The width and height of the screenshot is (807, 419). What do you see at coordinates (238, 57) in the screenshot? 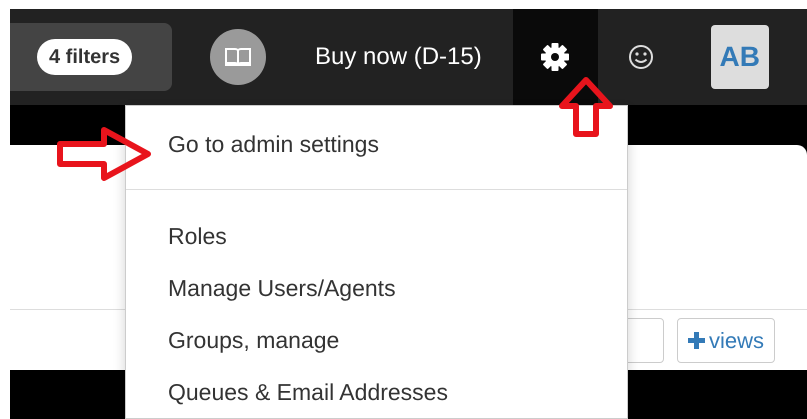
I see `book-icon` at bounding box center [238, 57].